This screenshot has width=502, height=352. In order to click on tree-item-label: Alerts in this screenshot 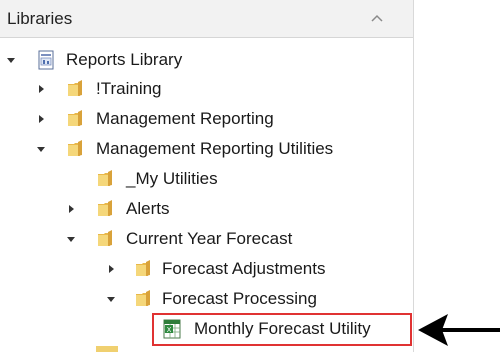, I will do `click(148, 208)`.